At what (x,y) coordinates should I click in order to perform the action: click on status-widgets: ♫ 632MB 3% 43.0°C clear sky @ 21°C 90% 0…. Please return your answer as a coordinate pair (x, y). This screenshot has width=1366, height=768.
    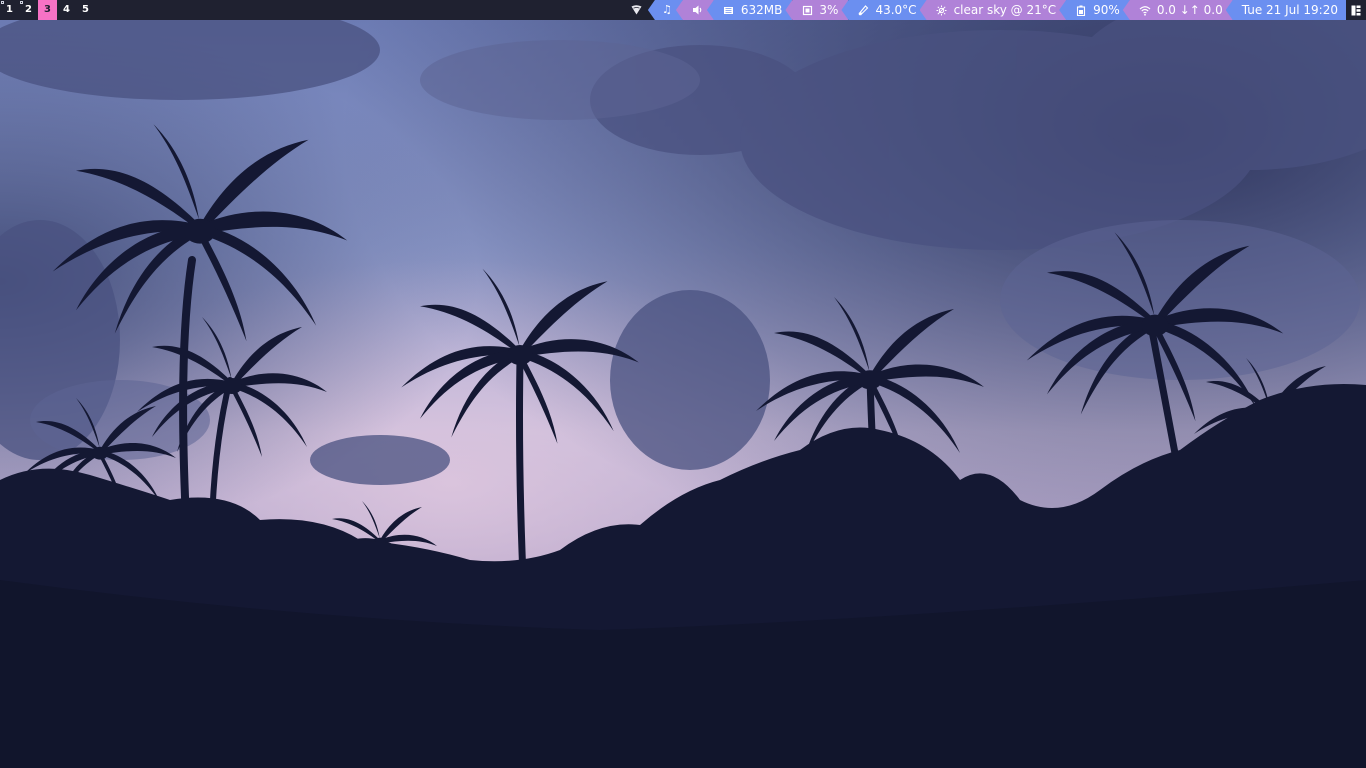
    Looking at the image, I should click on (996, 10).